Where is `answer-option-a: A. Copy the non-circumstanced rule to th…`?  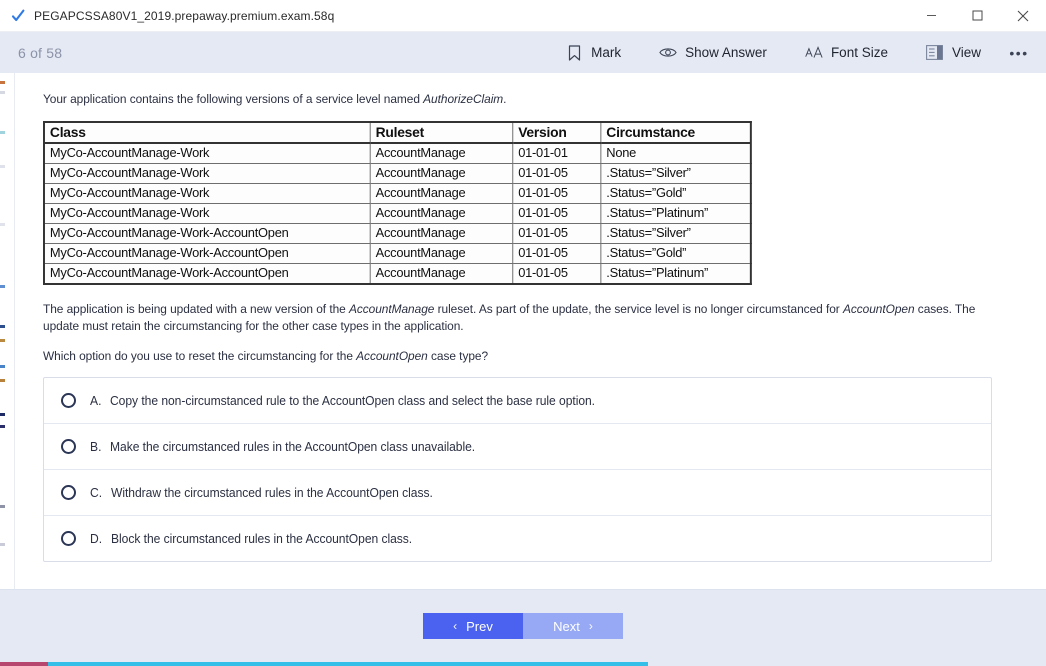
answer-option-a: A. Copy the non-circumstanced rule to th… is located at coordinates (517, 401).